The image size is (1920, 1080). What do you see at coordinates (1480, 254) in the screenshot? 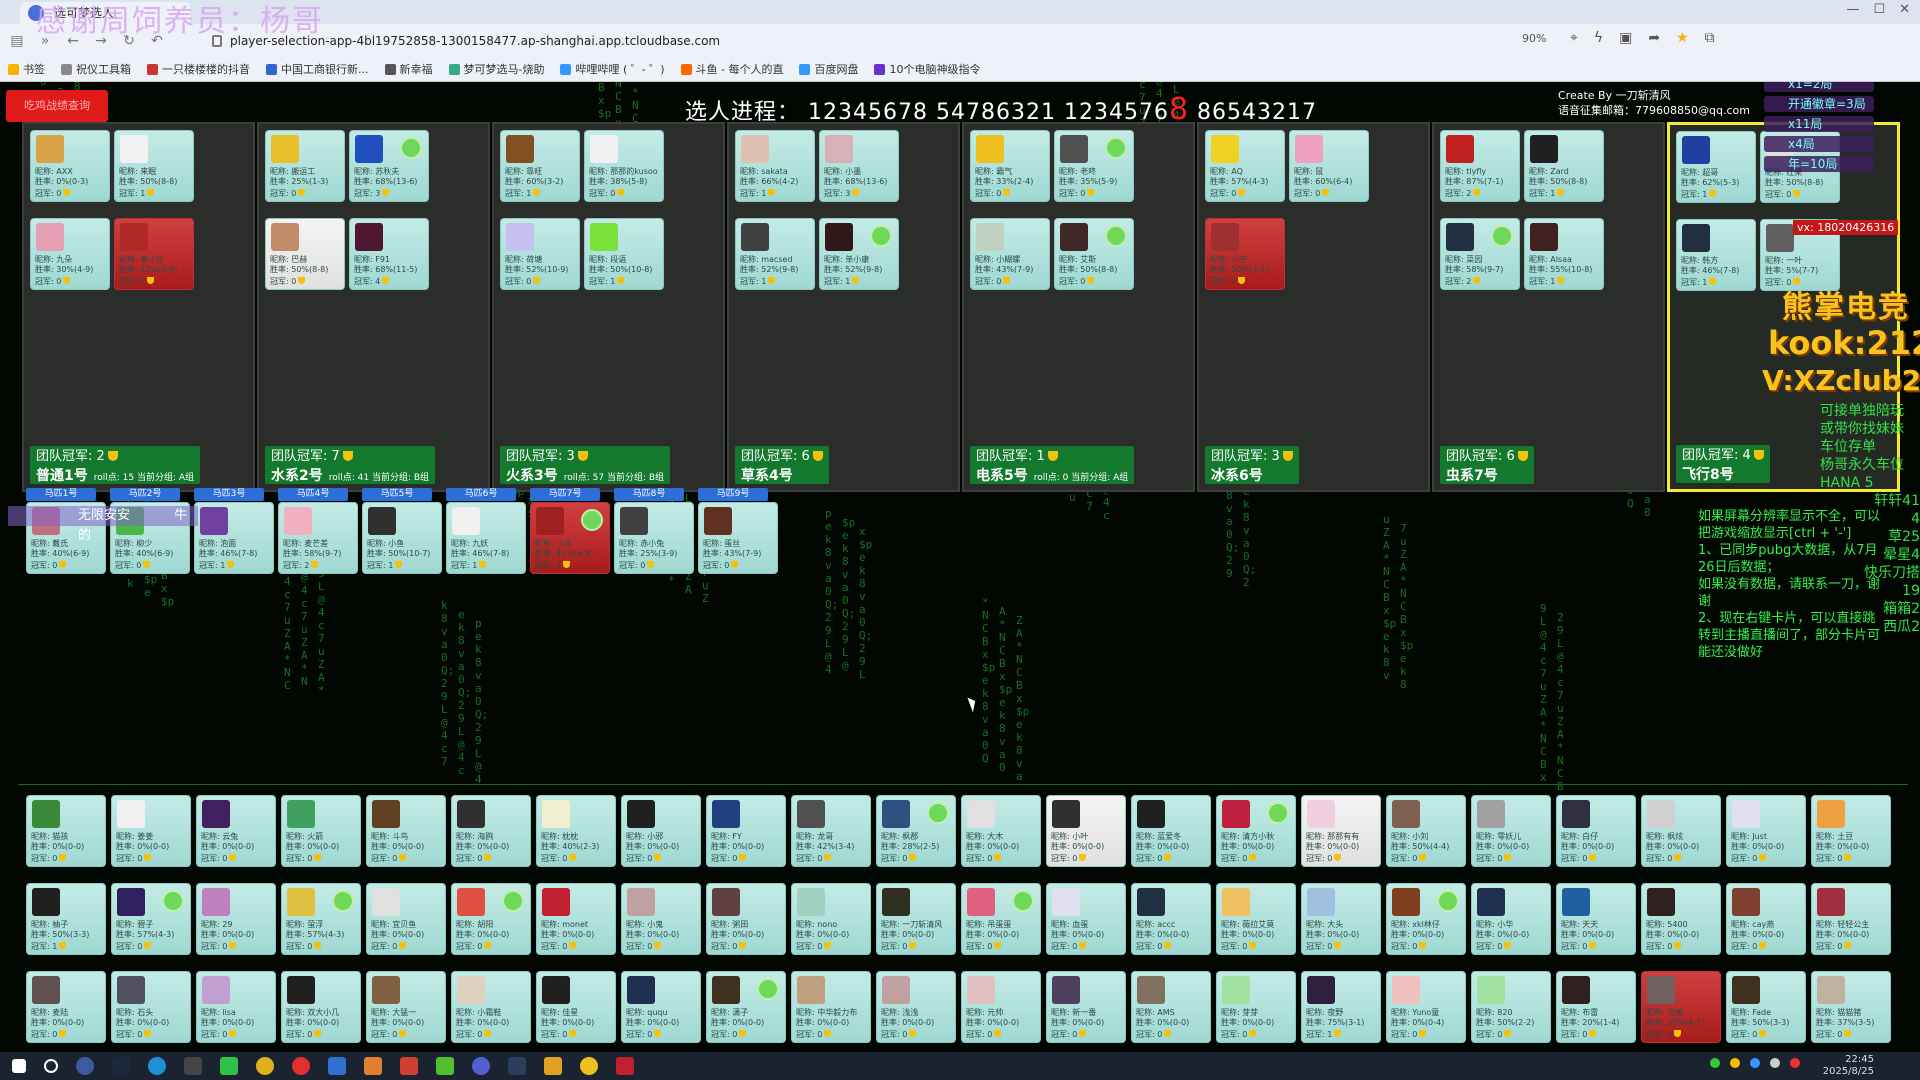
I see `player-card: 昵称: 菜园 胜率: 58%(9-7) 冠军: 2` at bounding box center [1480, 254].